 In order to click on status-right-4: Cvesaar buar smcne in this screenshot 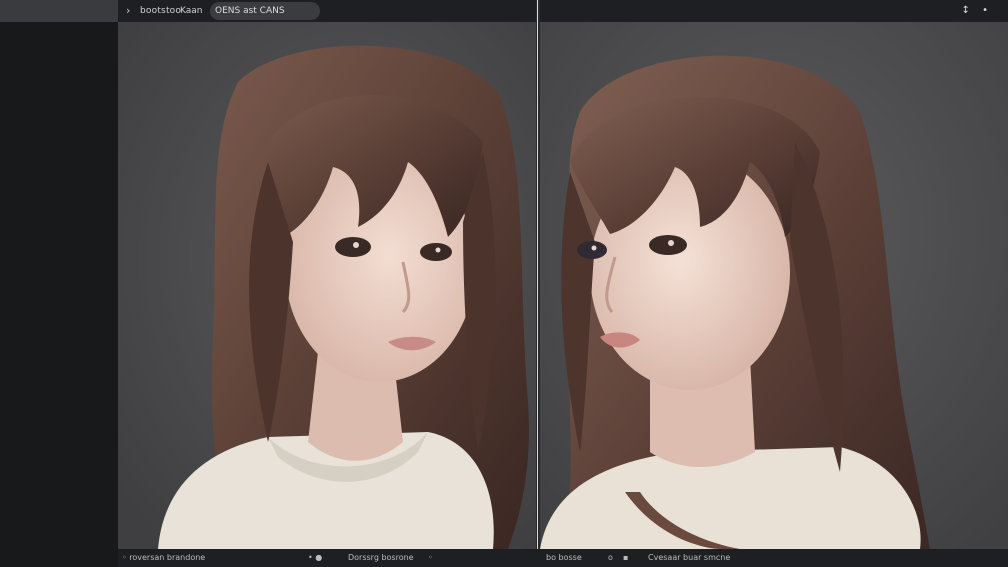, I will do `click(689, 557)`.